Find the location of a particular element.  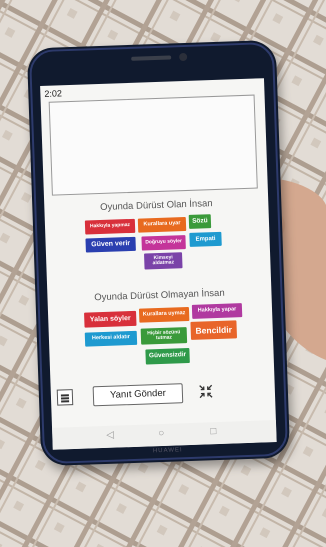

honest-tag: Hakkıyla yapmaz is located at coordinates (110, 226).